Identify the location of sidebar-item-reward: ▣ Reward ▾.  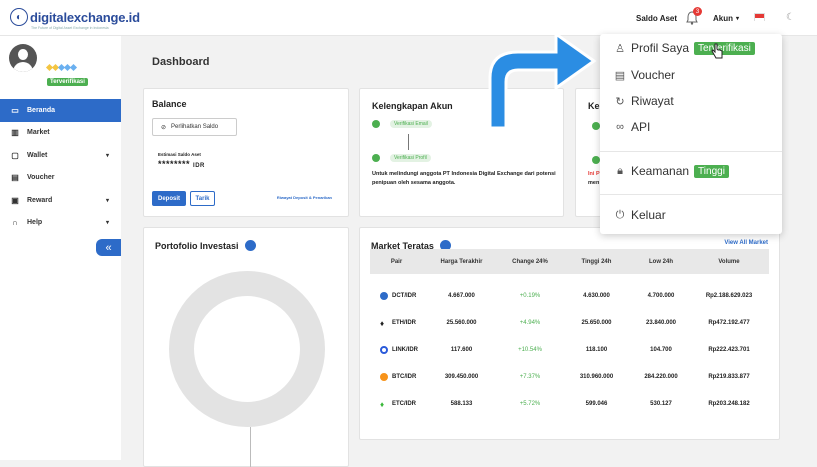
(60, 200).